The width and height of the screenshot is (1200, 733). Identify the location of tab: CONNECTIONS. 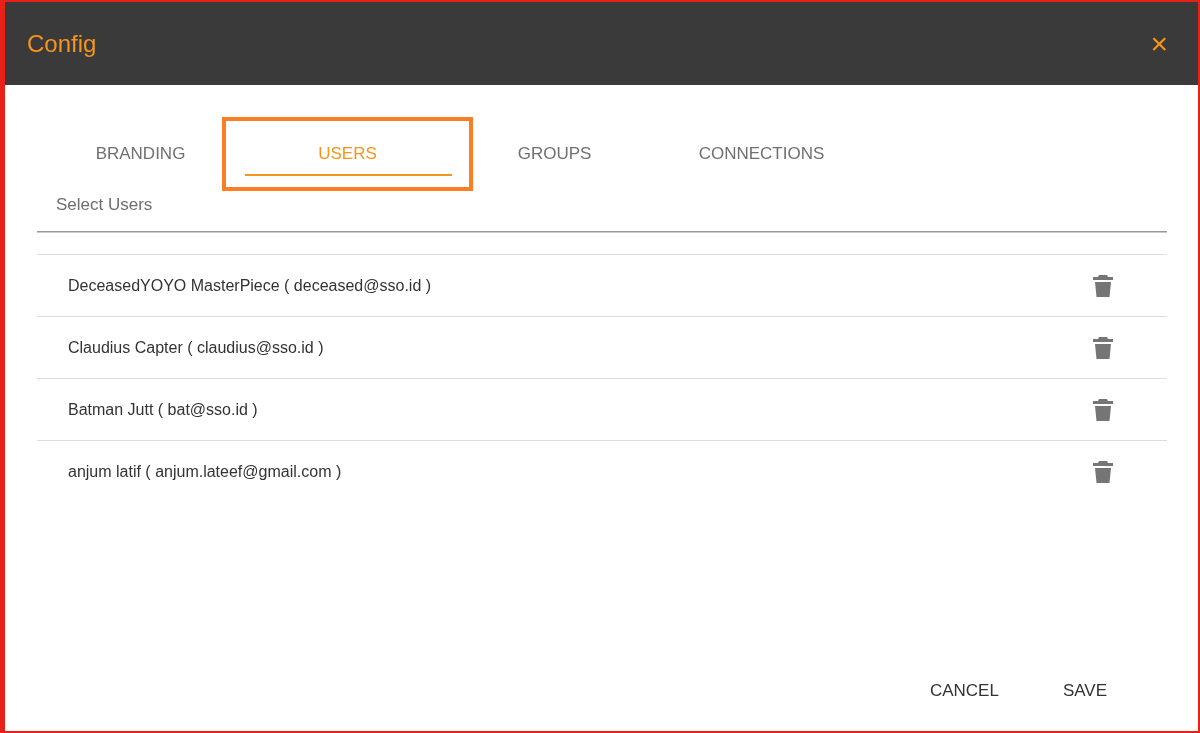
(761, 154).